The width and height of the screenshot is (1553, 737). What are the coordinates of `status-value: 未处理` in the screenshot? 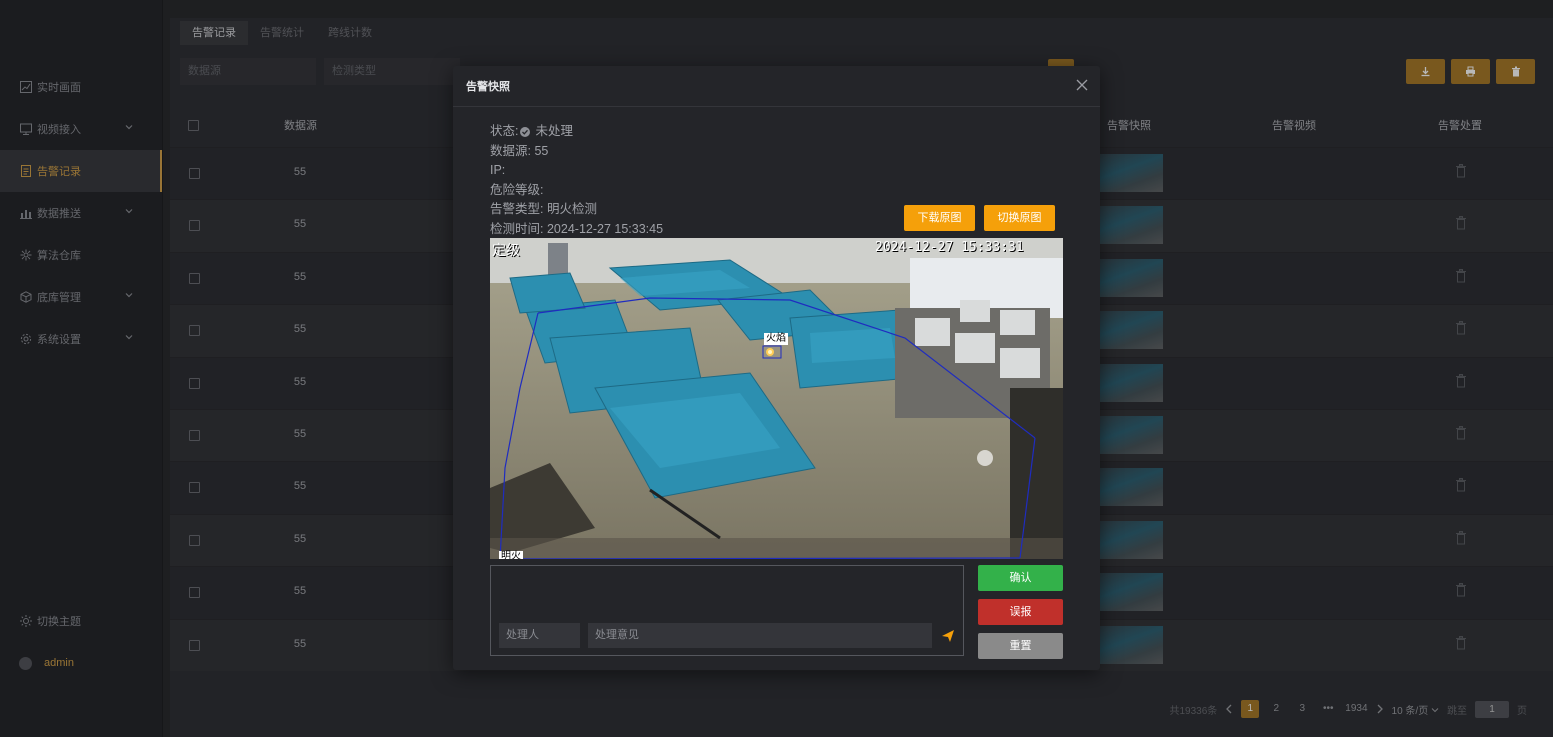 It's located at (554, 131).